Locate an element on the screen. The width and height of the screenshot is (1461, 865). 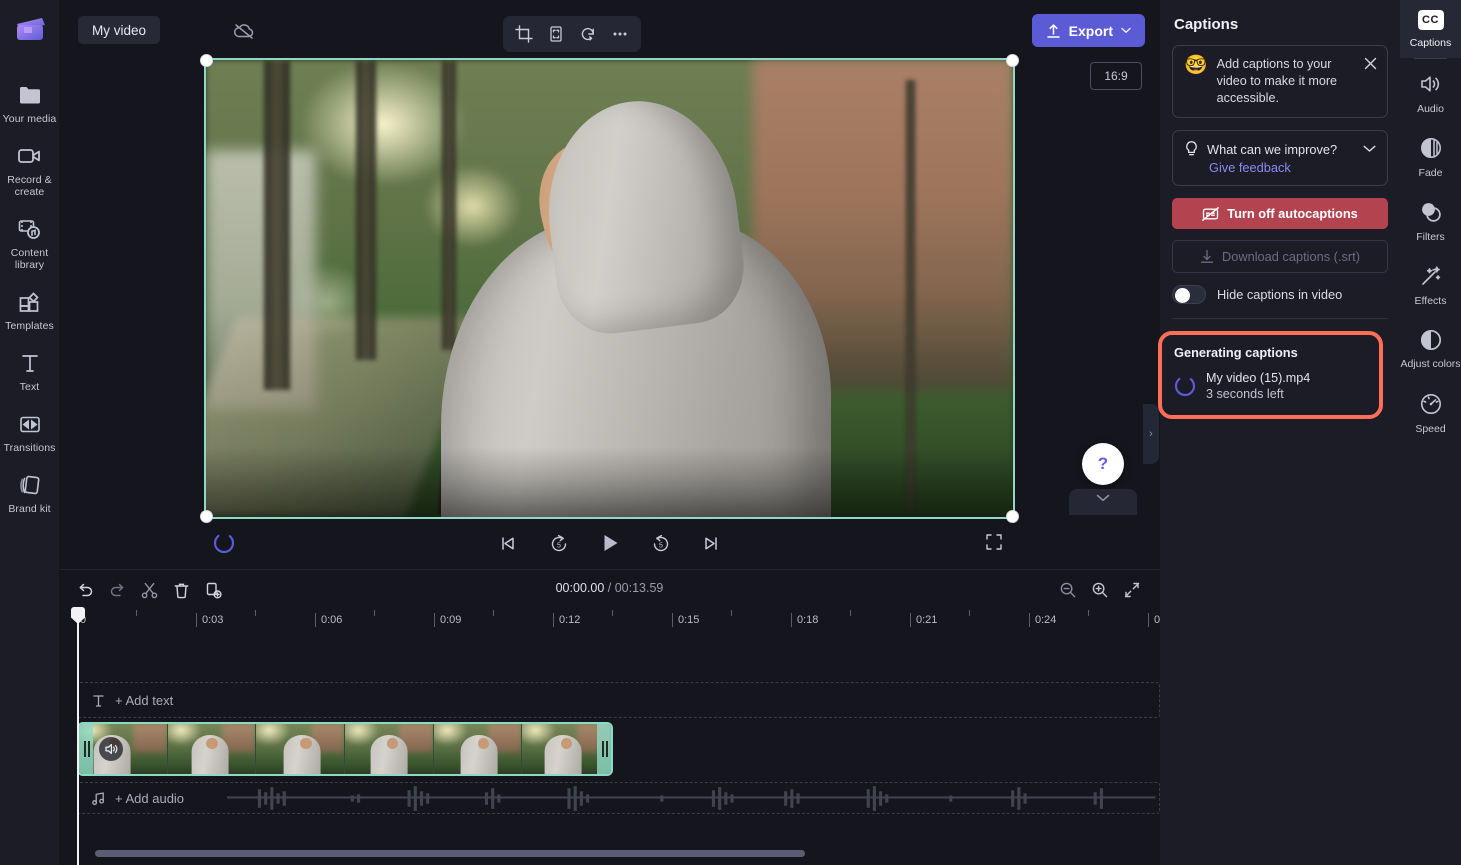
forward-5-button: 5 is located at coordinates (661, 543).